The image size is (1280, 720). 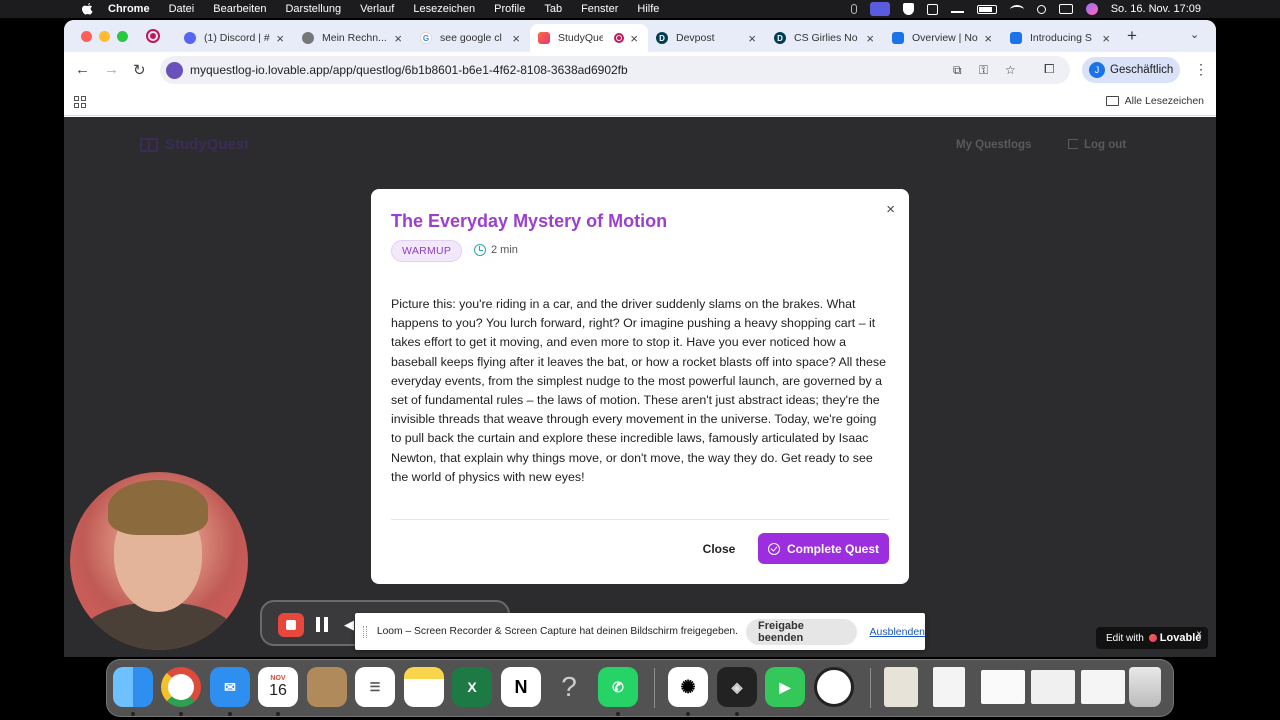 I want to click on close-x-icon: ×, so click(x=890, y=209).